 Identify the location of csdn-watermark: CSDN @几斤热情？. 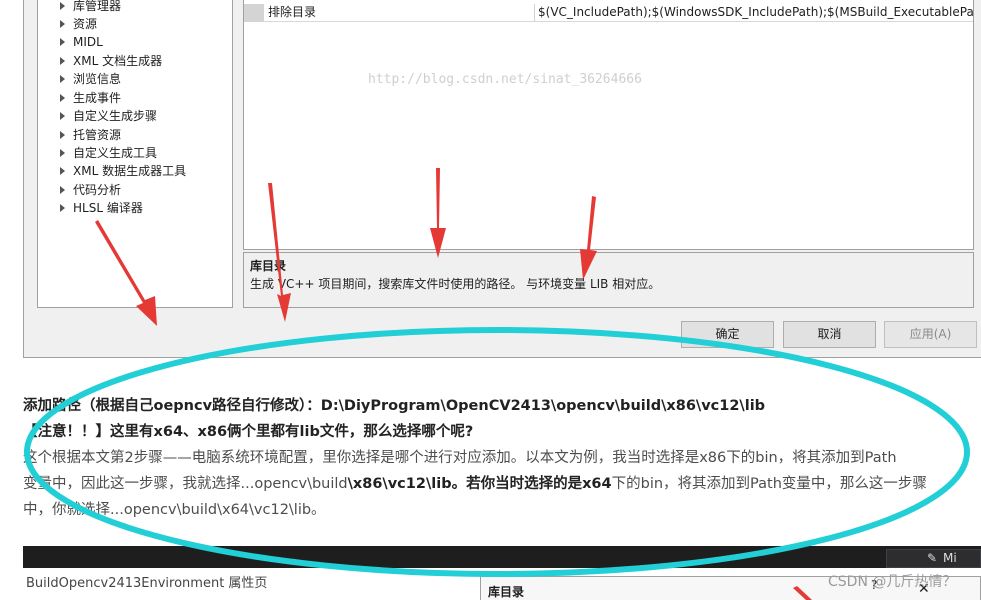
(892, 582).